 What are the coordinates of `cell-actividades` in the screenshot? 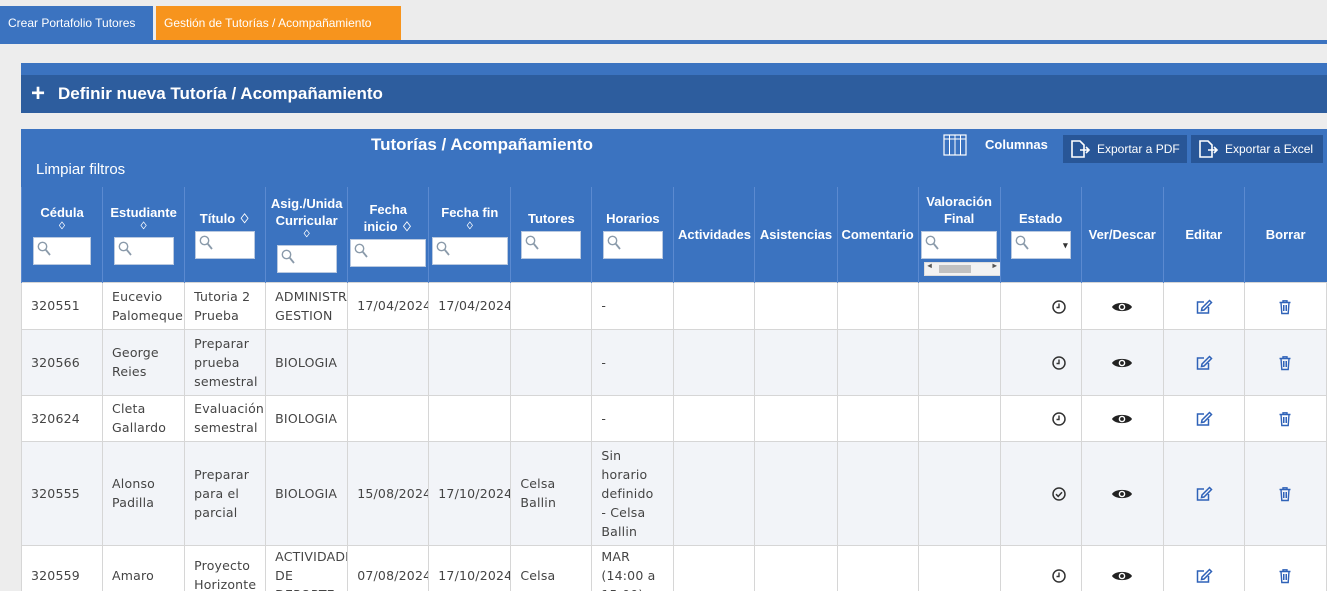 It's located at (714, 493).